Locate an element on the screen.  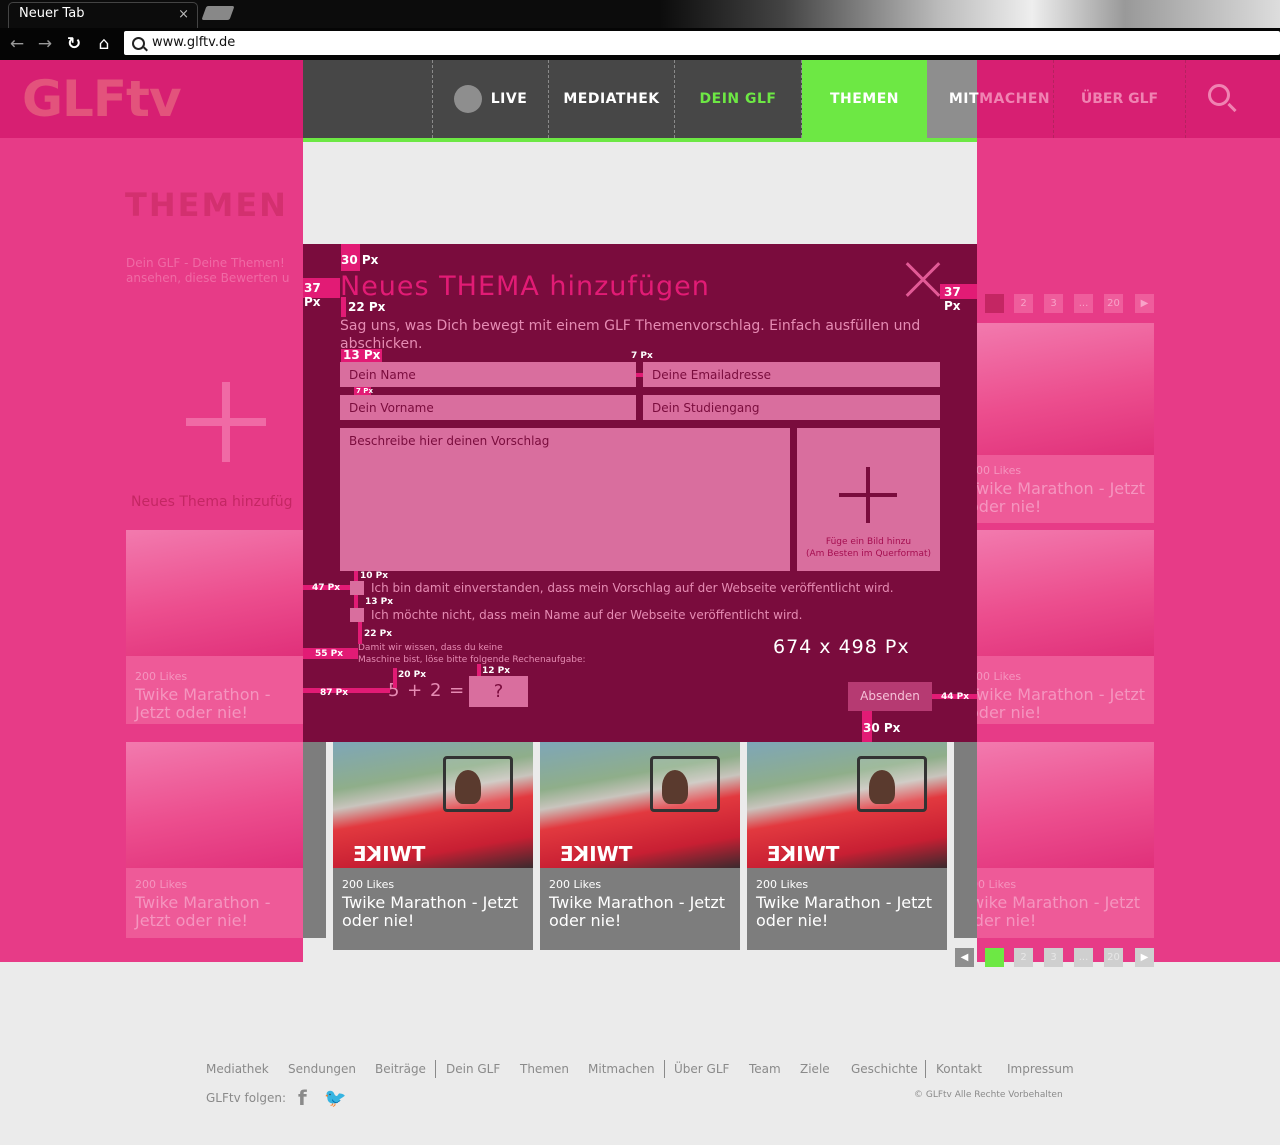
publish-consent-checkbox is located at coordinates (357, 588).